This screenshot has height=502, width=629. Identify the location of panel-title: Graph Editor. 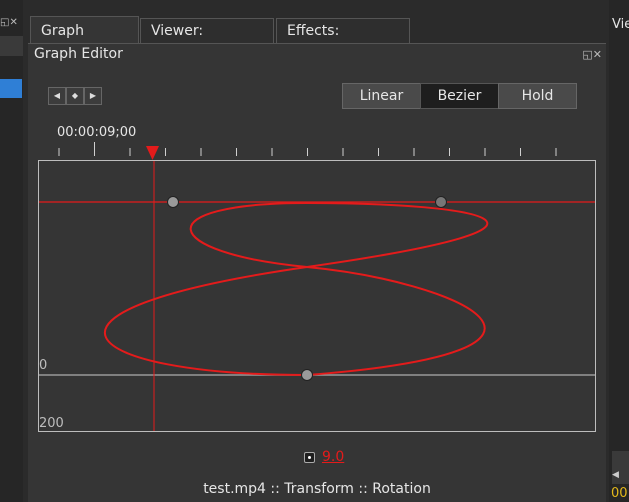
(78, 54).